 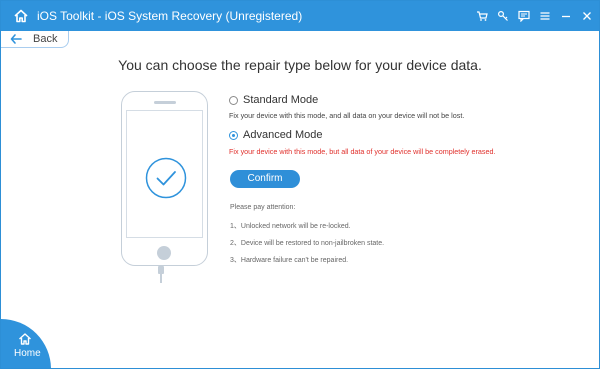 What do you see at coordinates (281, 100) in the screenshot?
I see `standard-mode-label: Standard Mode` at bounding box center [281, 100].